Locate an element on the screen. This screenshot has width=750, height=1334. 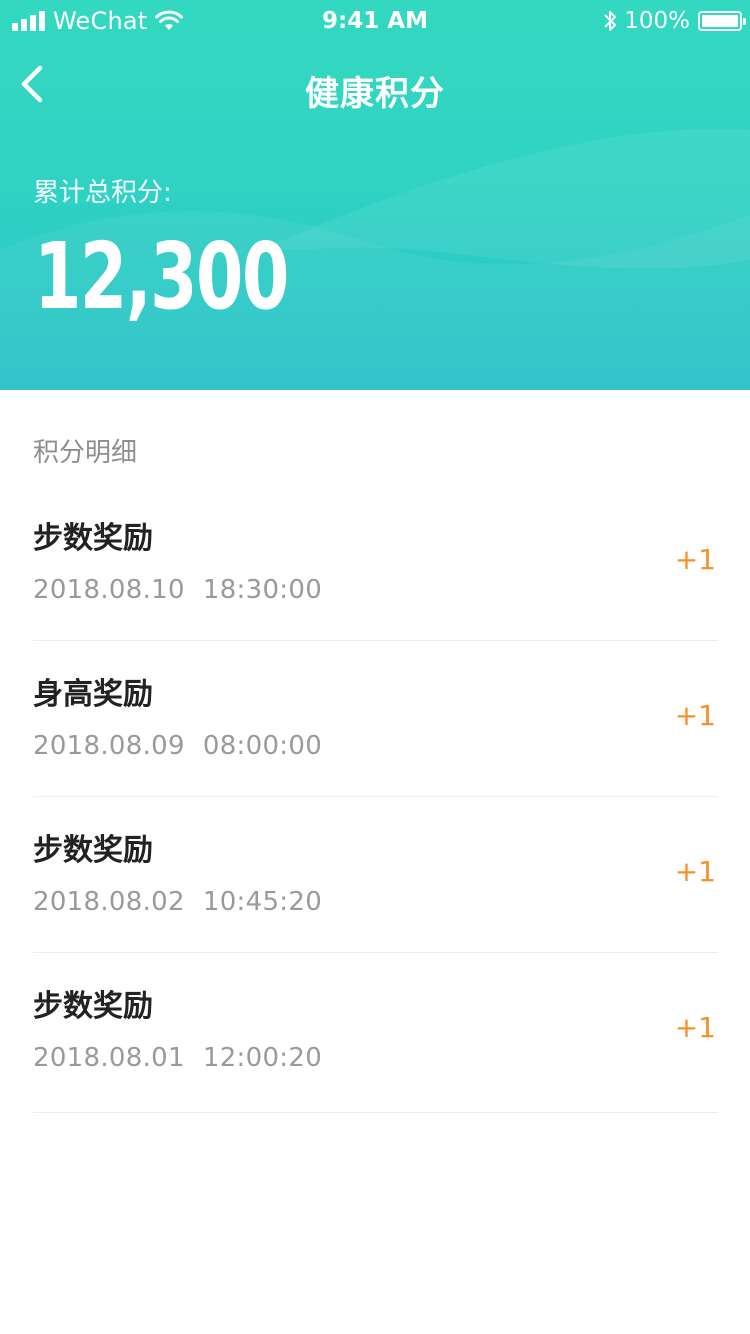
item-timestamp: 2018.08.02 10:45:20 is located at coordinates (177, 902).